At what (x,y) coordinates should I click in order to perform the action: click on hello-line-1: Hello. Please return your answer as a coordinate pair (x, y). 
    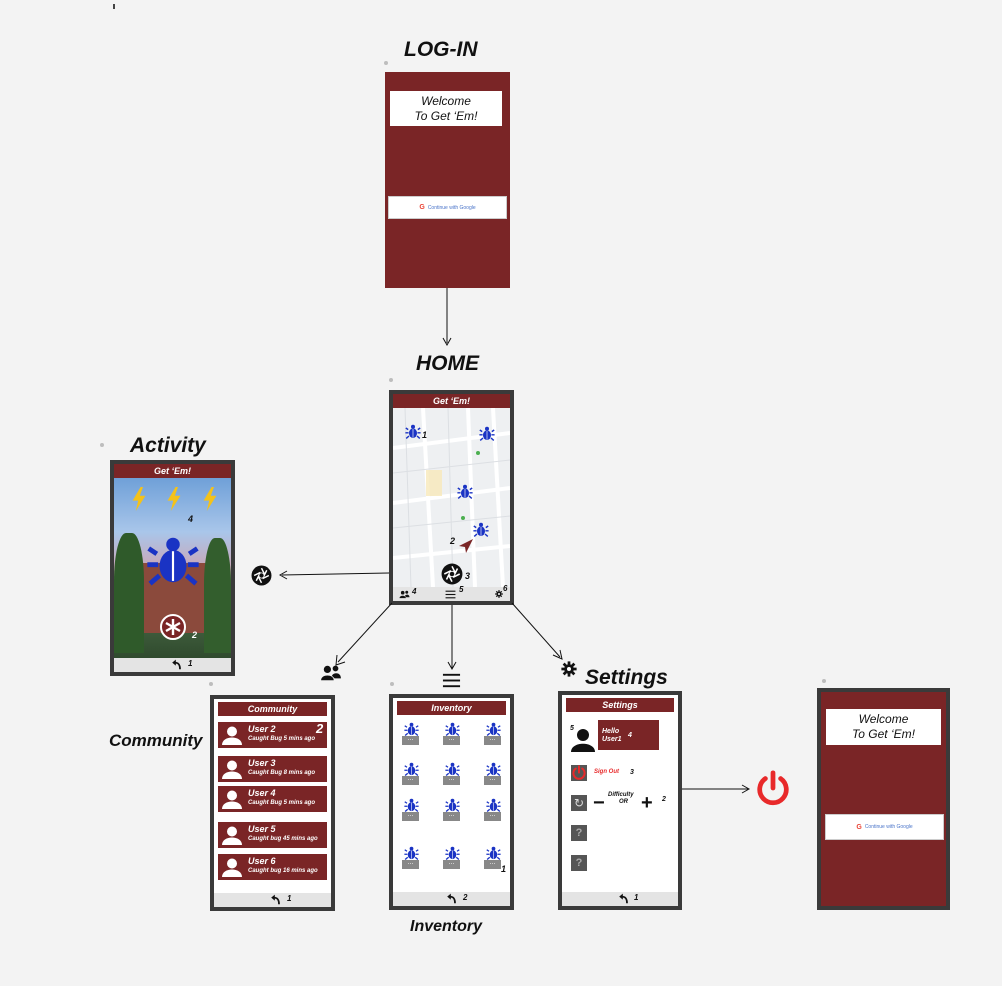
    Looking at the image, I should click on (611, 731).